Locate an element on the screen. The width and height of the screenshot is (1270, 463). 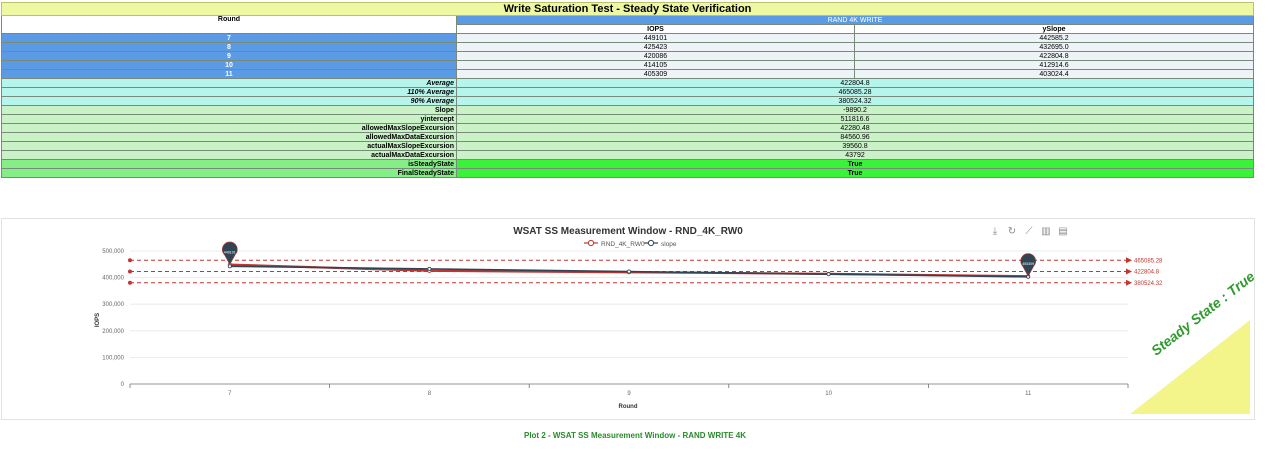
yslope-cell: 442585.2 is located at coordinates (1054, 38).